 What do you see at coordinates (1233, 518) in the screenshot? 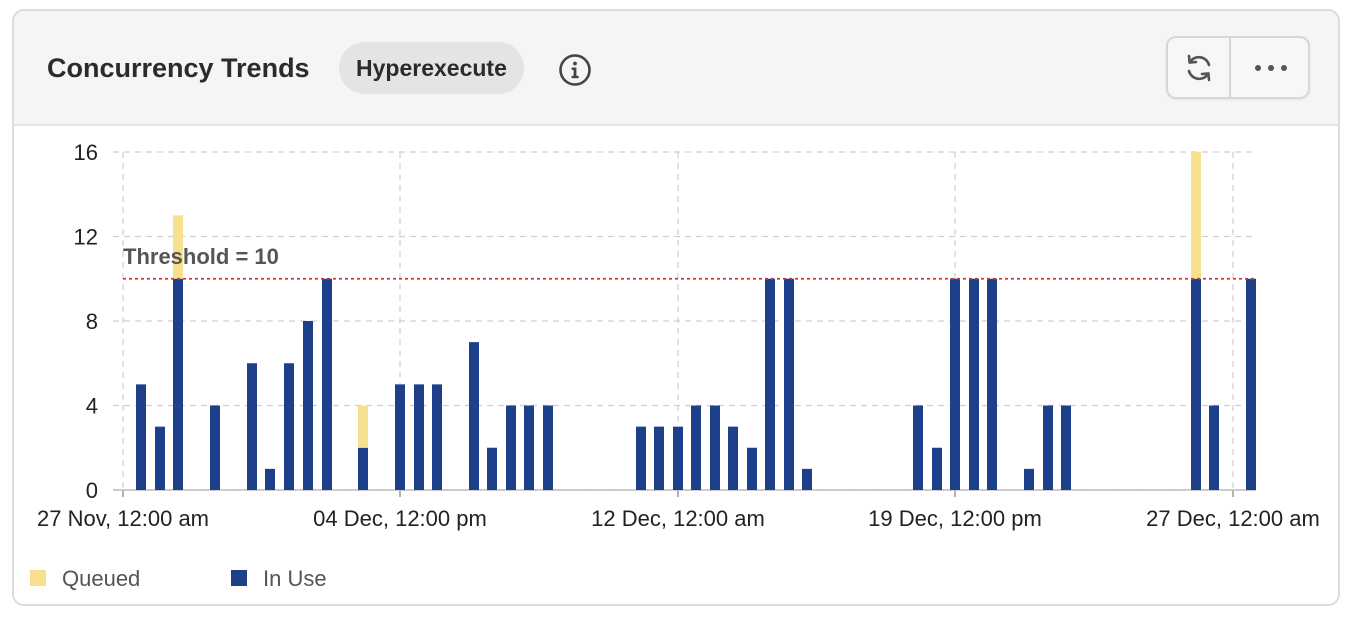
I see `x-tick-label: 27 Dec, 12:00 am` at bounding box center [1233, 518].